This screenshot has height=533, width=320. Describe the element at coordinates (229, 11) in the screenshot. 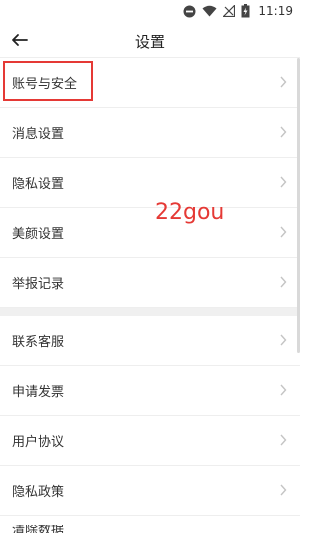

I see `no-signal-icon` at that location.